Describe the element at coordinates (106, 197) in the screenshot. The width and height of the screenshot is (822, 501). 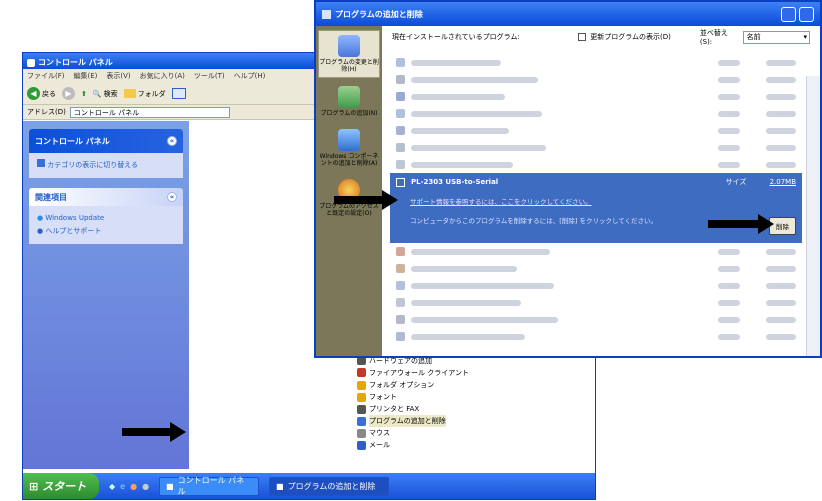
I see `related-topics-header: 関連項目 «` at that location.